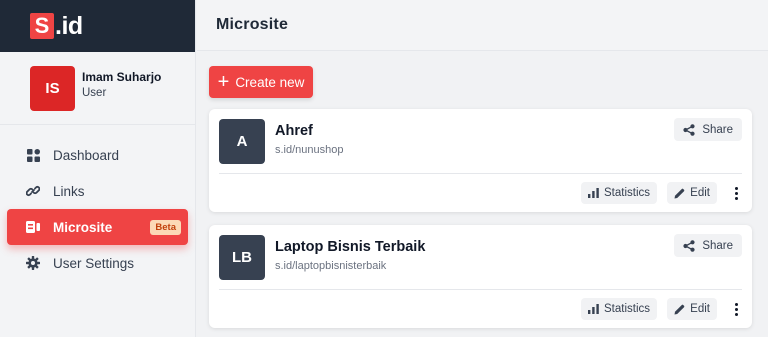  Describe the element at coordinates (86, 155) in the screenshot. I see `sidebar-item-label: Dashboard` at that location.